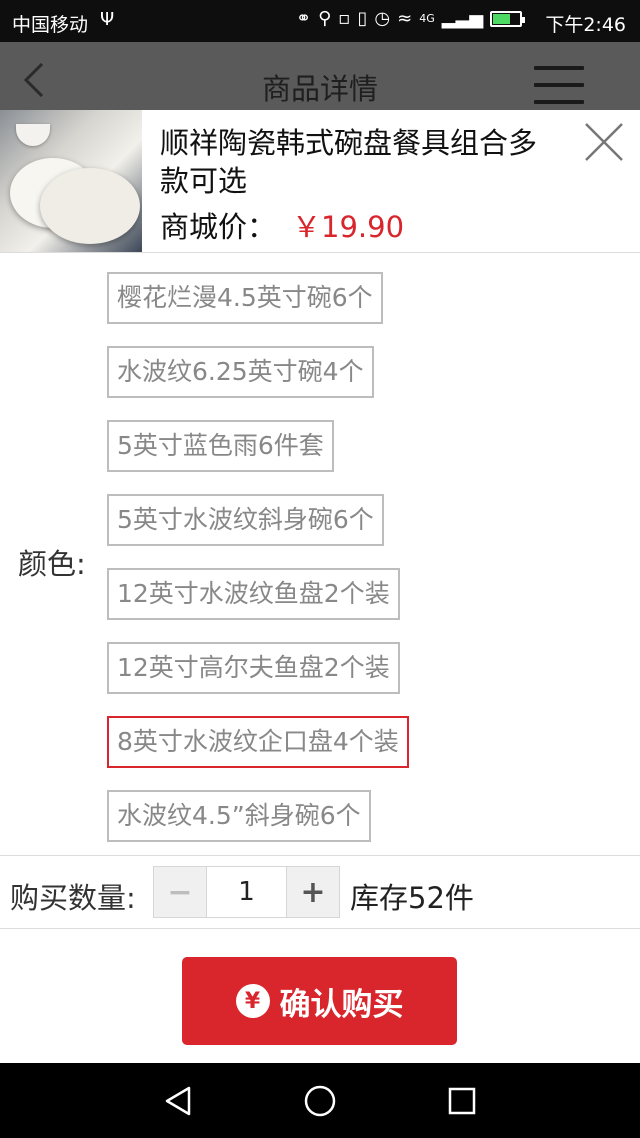 The width and height of the screenshot is (640, 1138). Describe the element at coordinates (107, 19) in the screenshot. I see `usb-icon: Ψ` at that location.